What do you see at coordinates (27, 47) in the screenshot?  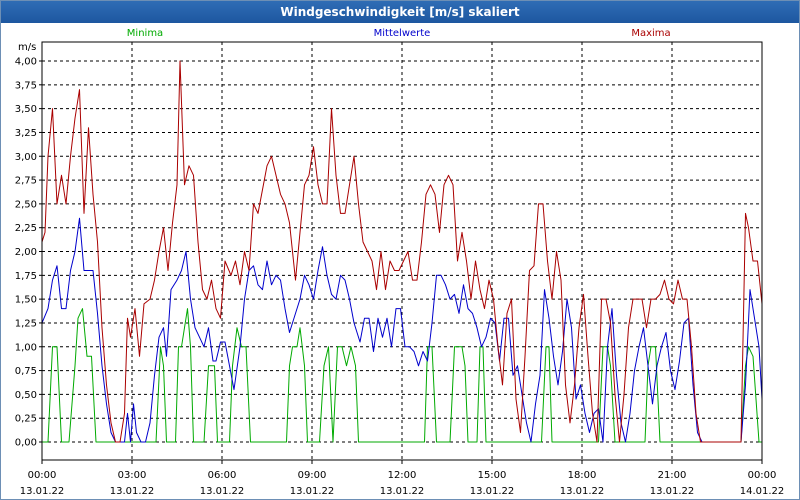 I see `y-axis-label: m/s` at bounding box center [27, 47].